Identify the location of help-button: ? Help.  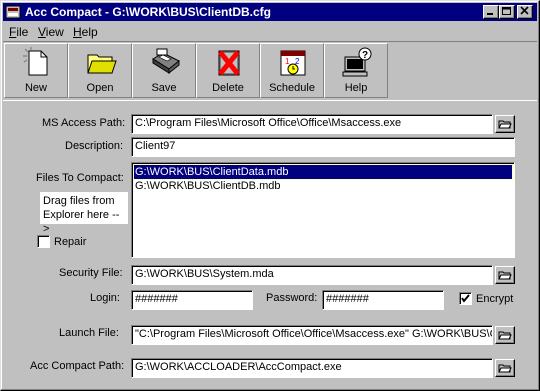
(356, 70).